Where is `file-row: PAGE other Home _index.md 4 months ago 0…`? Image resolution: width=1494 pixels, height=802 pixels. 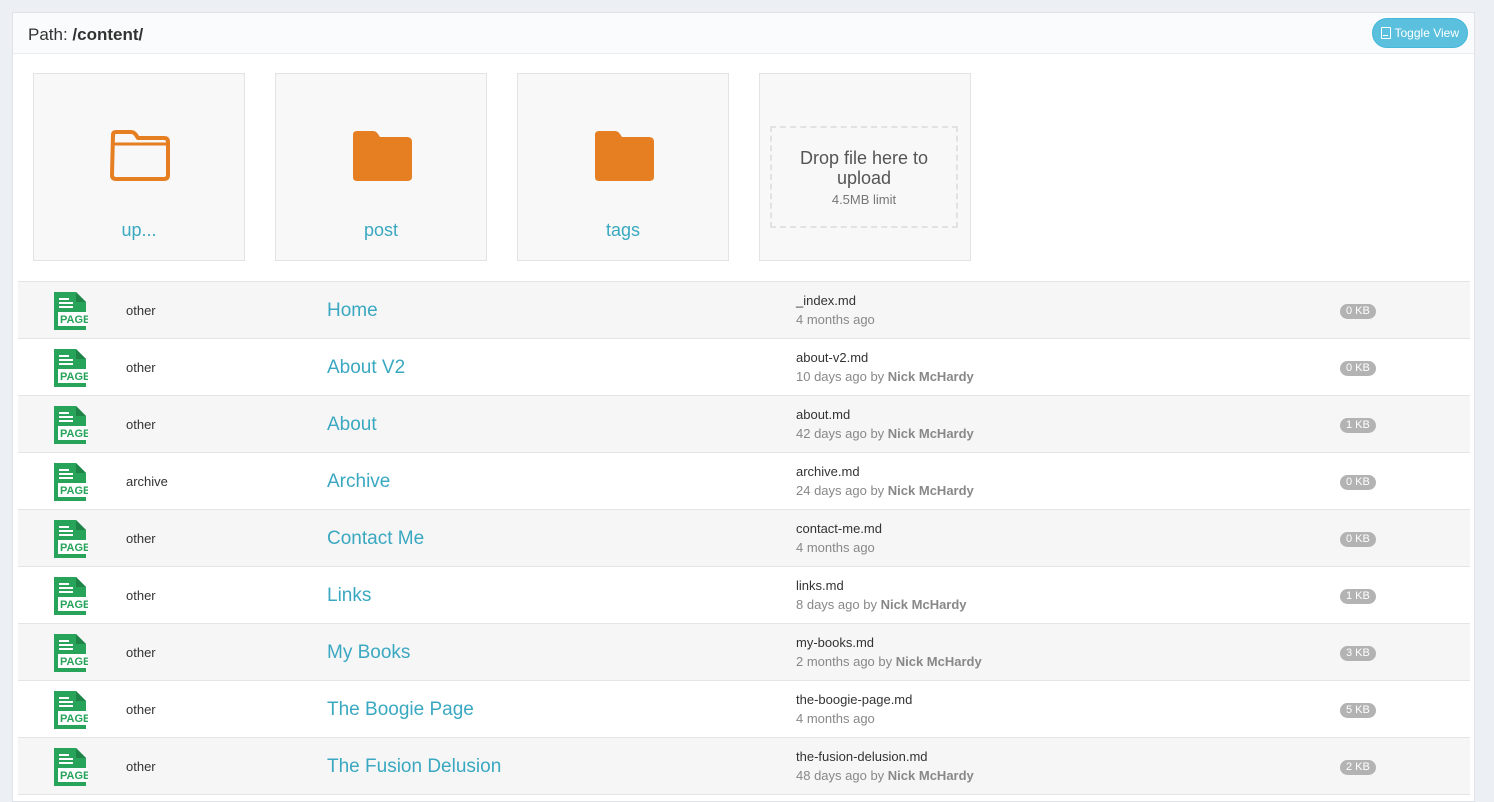
file-row: PAGE other Home _index.md 4 months ago 0… is located at coordinates (744, 310).